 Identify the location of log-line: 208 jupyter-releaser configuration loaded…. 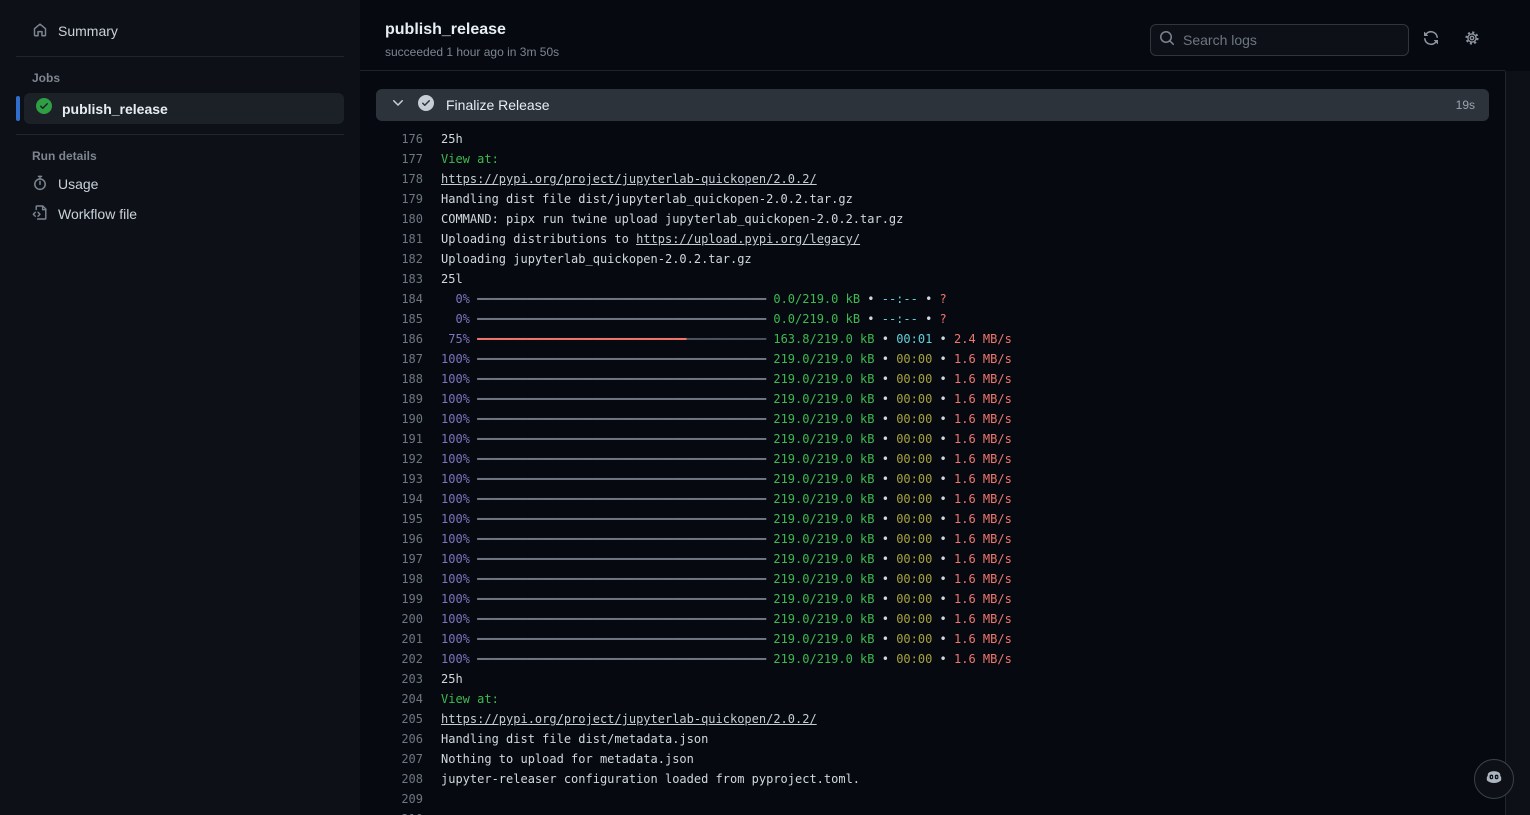
(932, 779).